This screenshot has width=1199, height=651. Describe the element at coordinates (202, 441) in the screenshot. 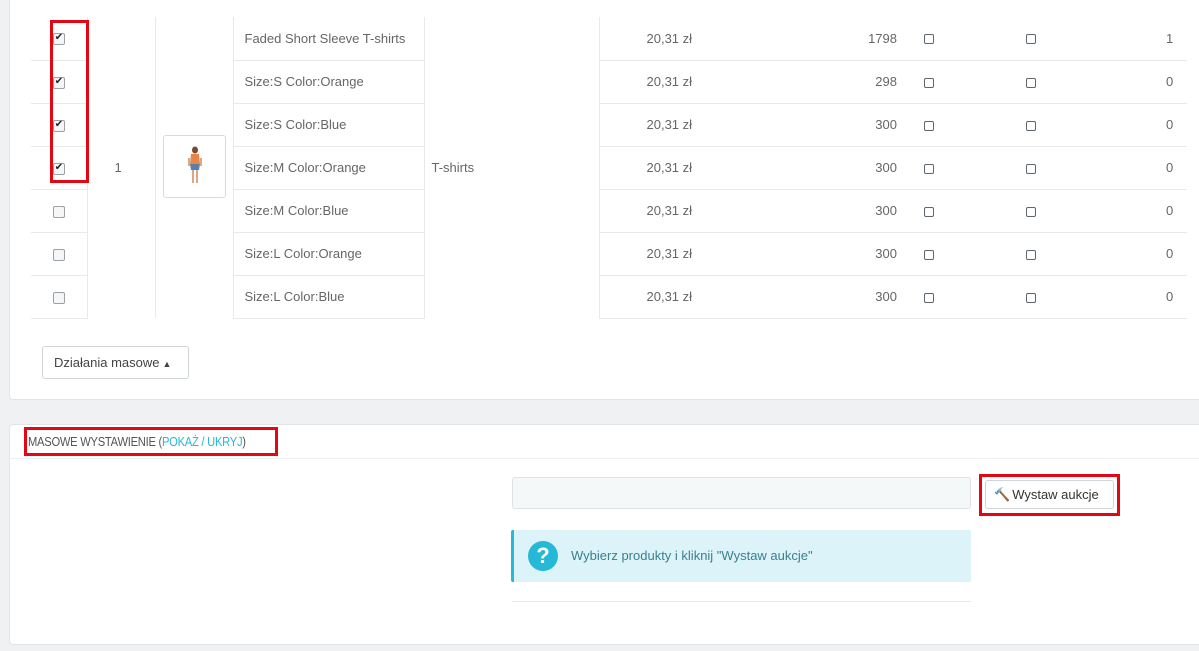

I see `show-hide-link: POKAŻ / UKRYJ` at that location.